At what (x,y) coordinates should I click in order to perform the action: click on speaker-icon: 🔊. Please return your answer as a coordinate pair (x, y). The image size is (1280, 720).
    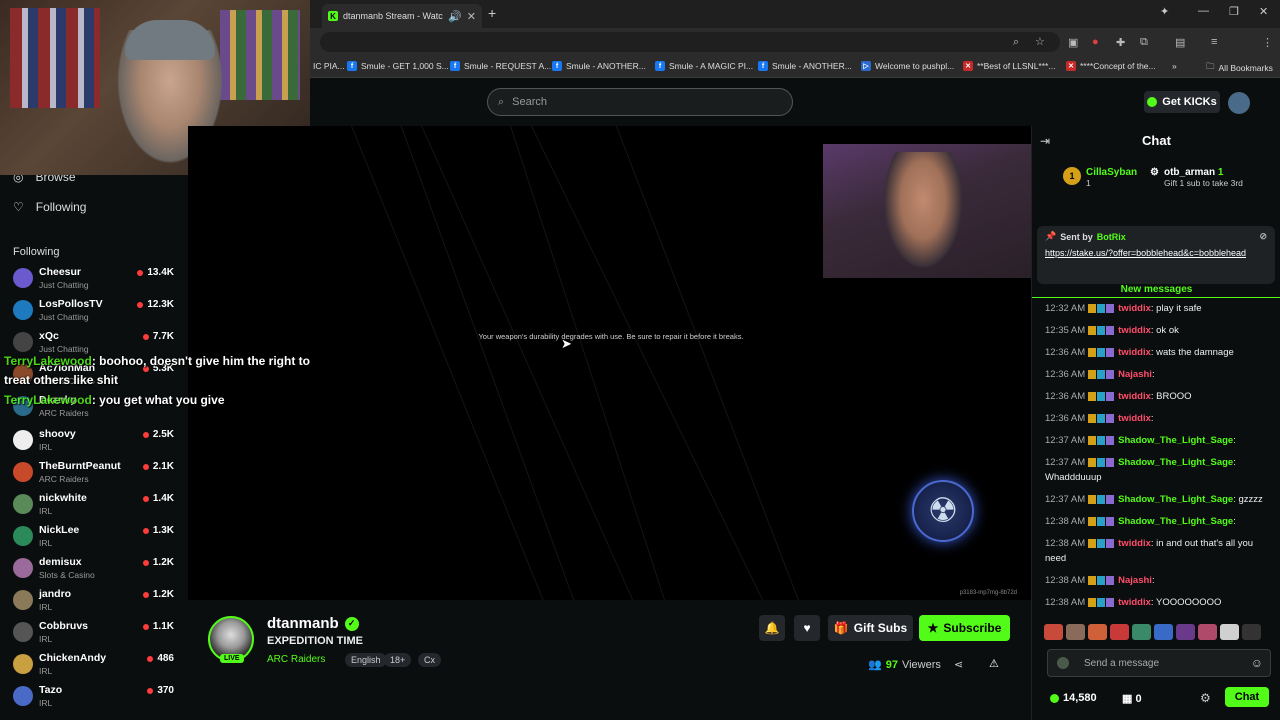
    Looking at the image, I should click on (455, 16).